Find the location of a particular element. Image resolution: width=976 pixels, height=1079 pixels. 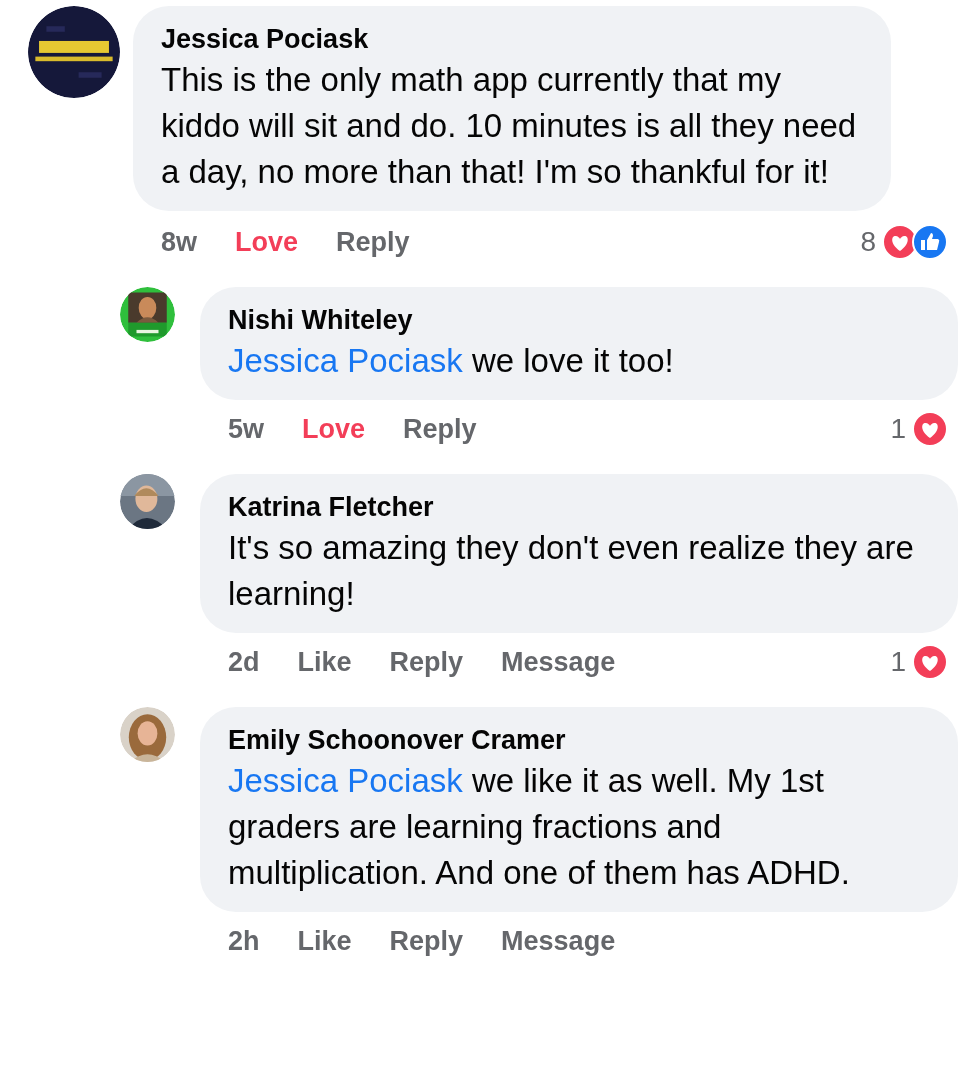

author-name: Jessica Pociask is located at coordinates (265, 39).